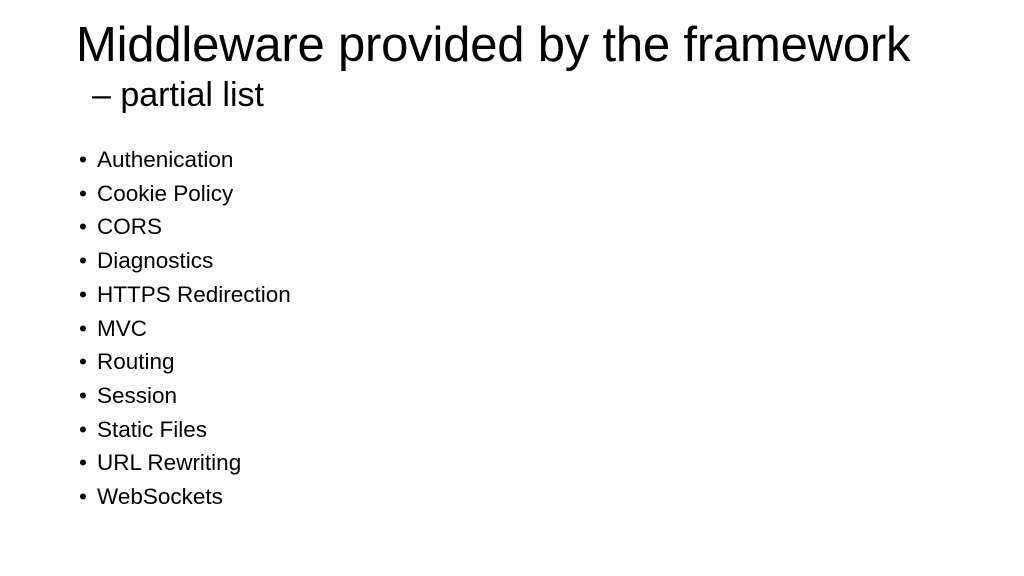 The height and width of the screenshot is (576, 1024). I want to click on list-item: • WebSockets, so click(488, 497).